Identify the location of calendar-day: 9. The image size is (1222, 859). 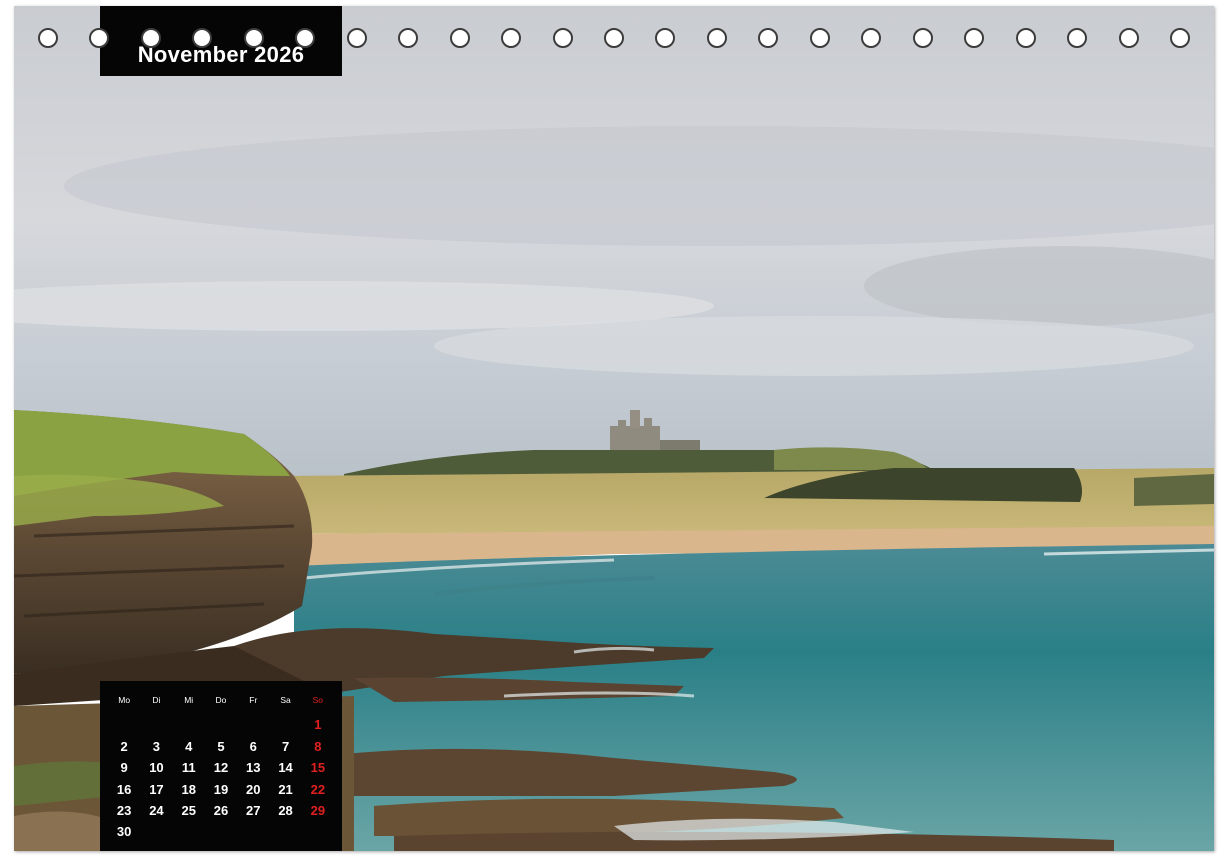
(124, 768).